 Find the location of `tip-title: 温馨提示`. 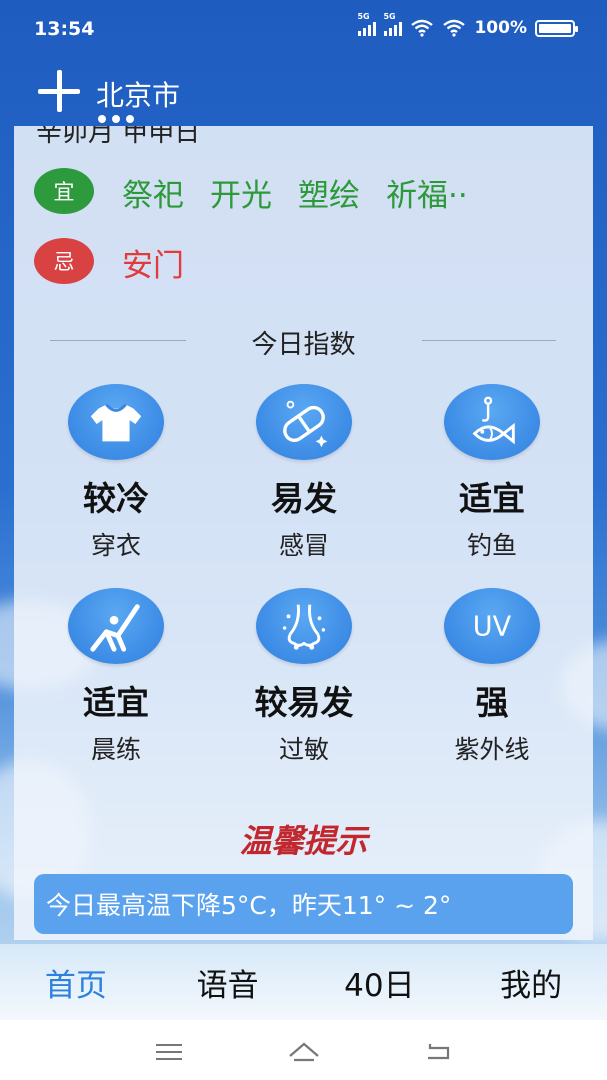

tip-title: 温馨提示 is located at coordinates (303, 841).